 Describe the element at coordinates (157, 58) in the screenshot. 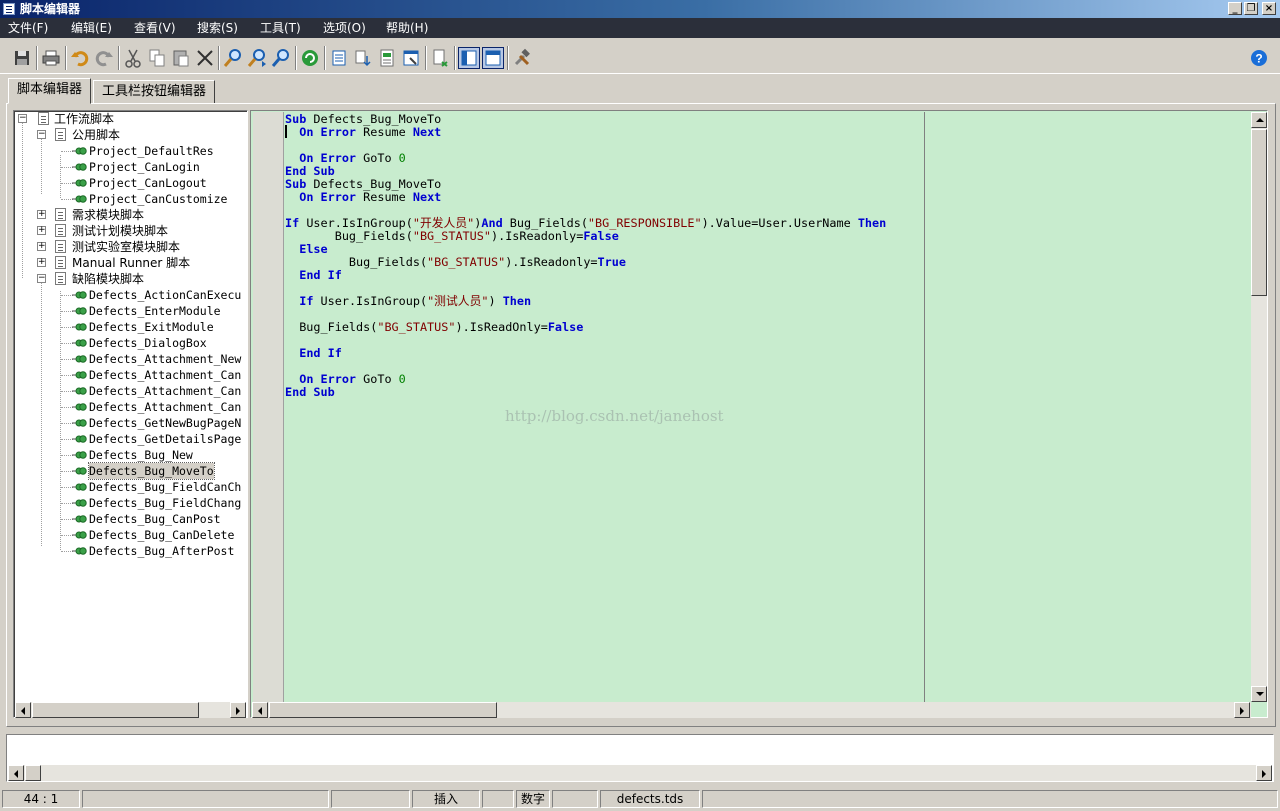

I see `copy-icon` at that location.